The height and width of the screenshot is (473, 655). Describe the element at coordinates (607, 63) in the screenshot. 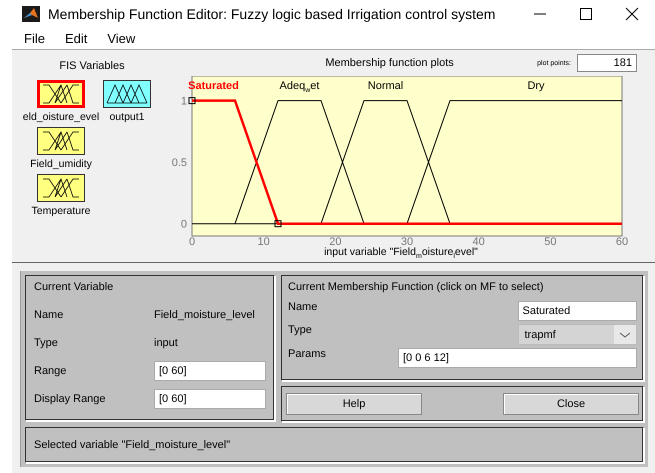

I see `plot-points-field: 181` at that location.